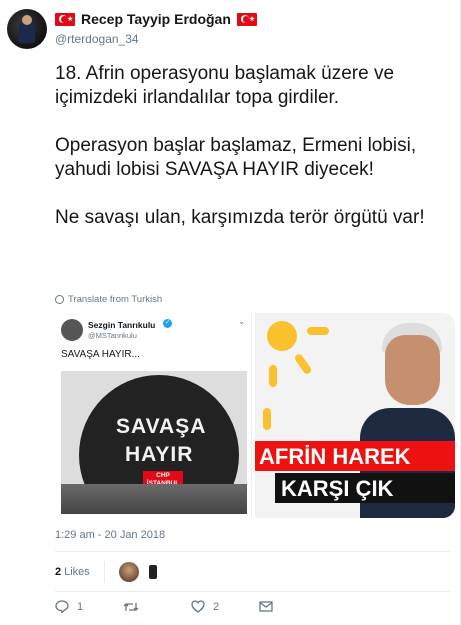 This screenshot has width=461, height=625. Describe the element at coordinates (115, 299) in the screenshot. I see `translate-label: Translate from Turkish` at that location.